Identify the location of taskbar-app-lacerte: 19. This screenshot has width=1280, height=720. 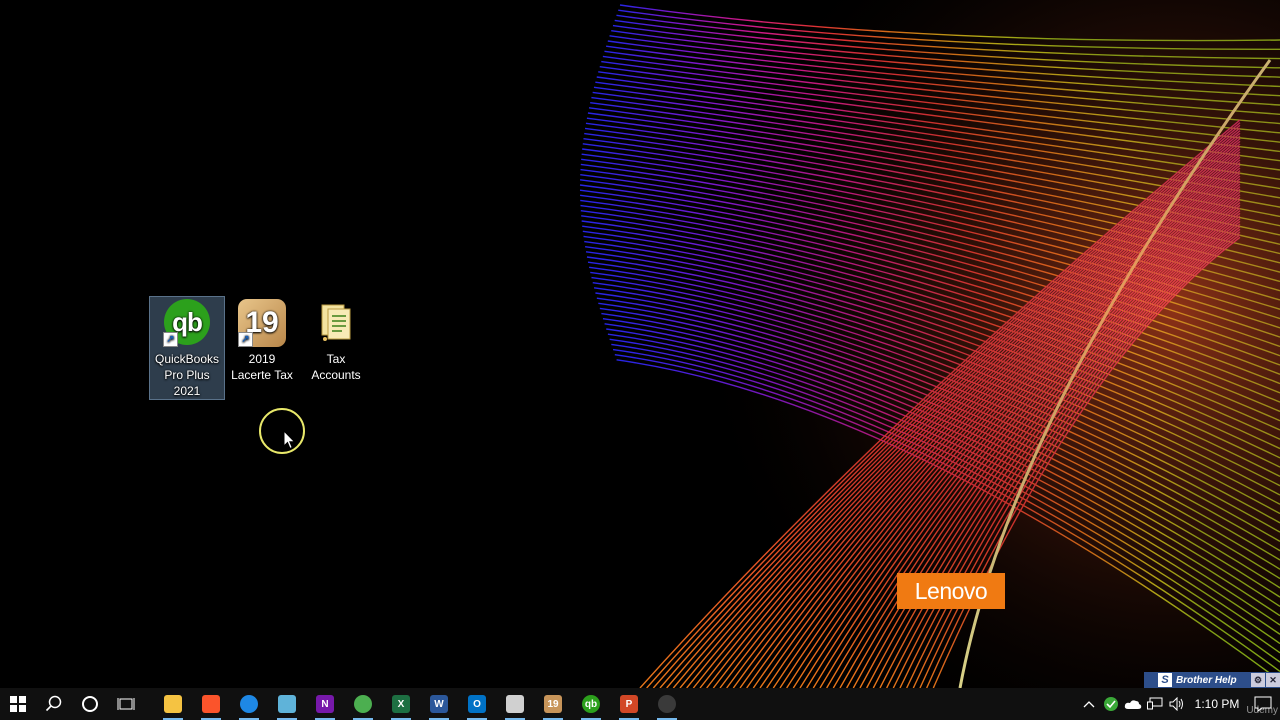
(553, 704).